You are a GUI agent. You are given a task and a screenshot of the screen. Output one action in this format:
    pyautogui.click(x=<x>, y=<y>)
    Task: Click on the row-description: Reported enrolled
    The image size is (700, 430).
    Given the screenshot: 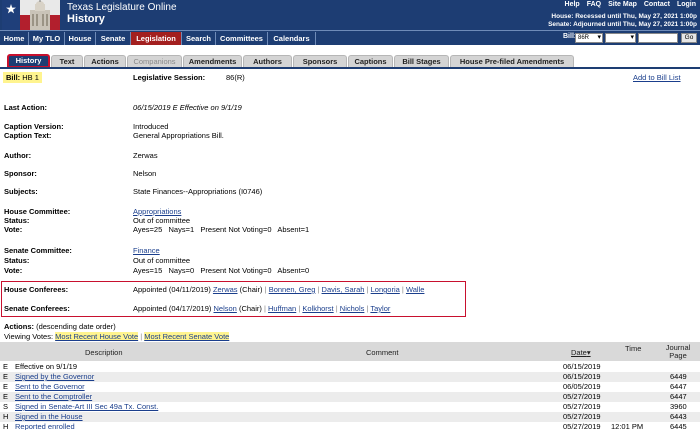 What is the action you would take?
    pyautogui.click(x=45, y=426)
    